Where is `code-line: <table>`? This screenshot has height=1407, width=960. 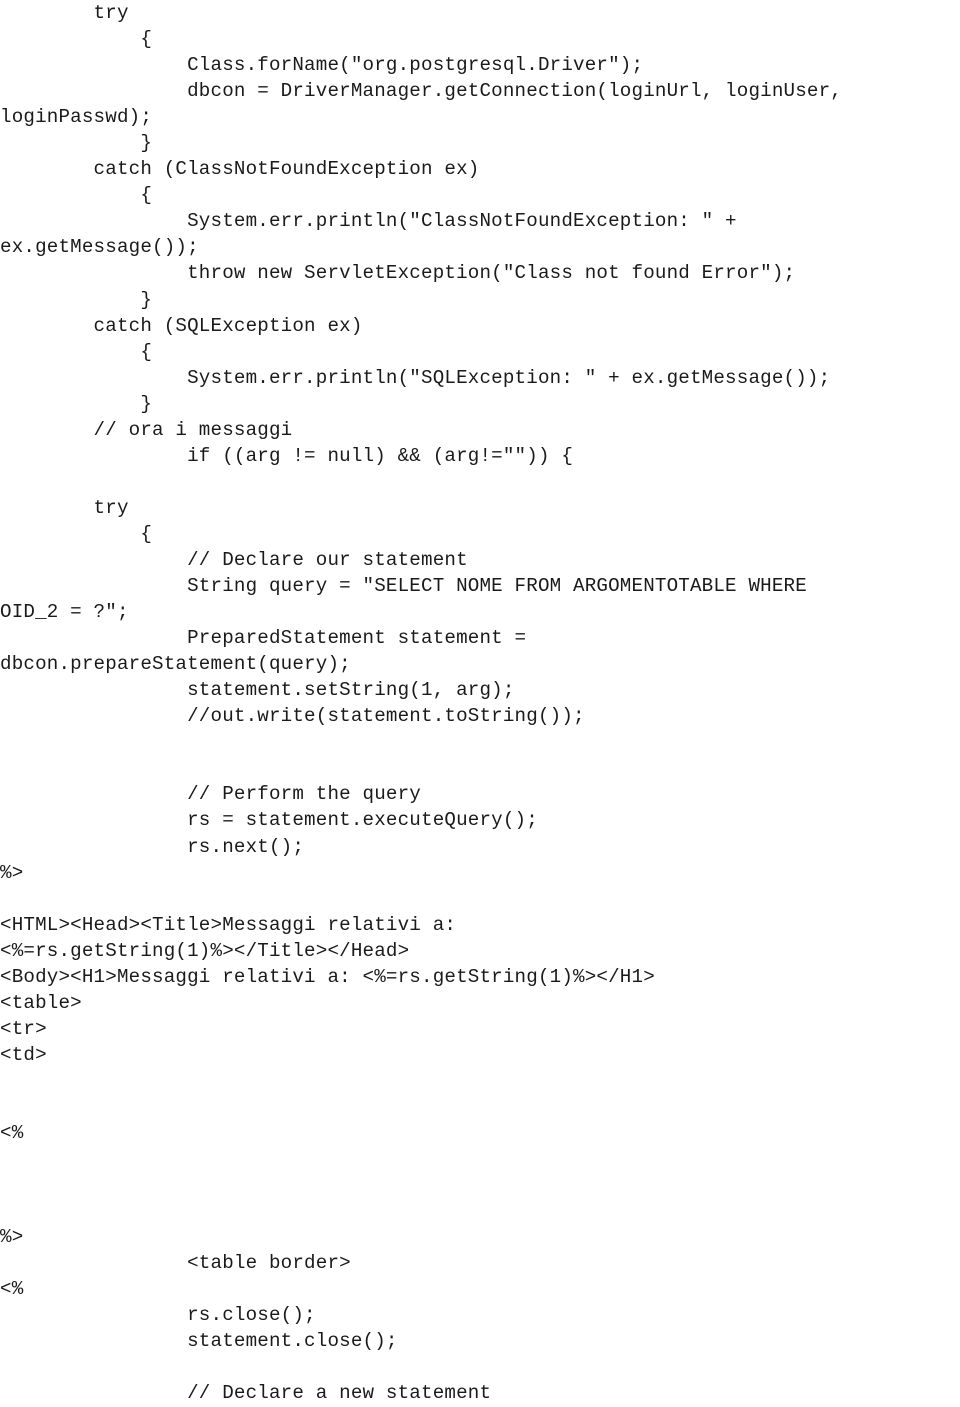
code-line: <table> is located at coordinates (41, 1002).